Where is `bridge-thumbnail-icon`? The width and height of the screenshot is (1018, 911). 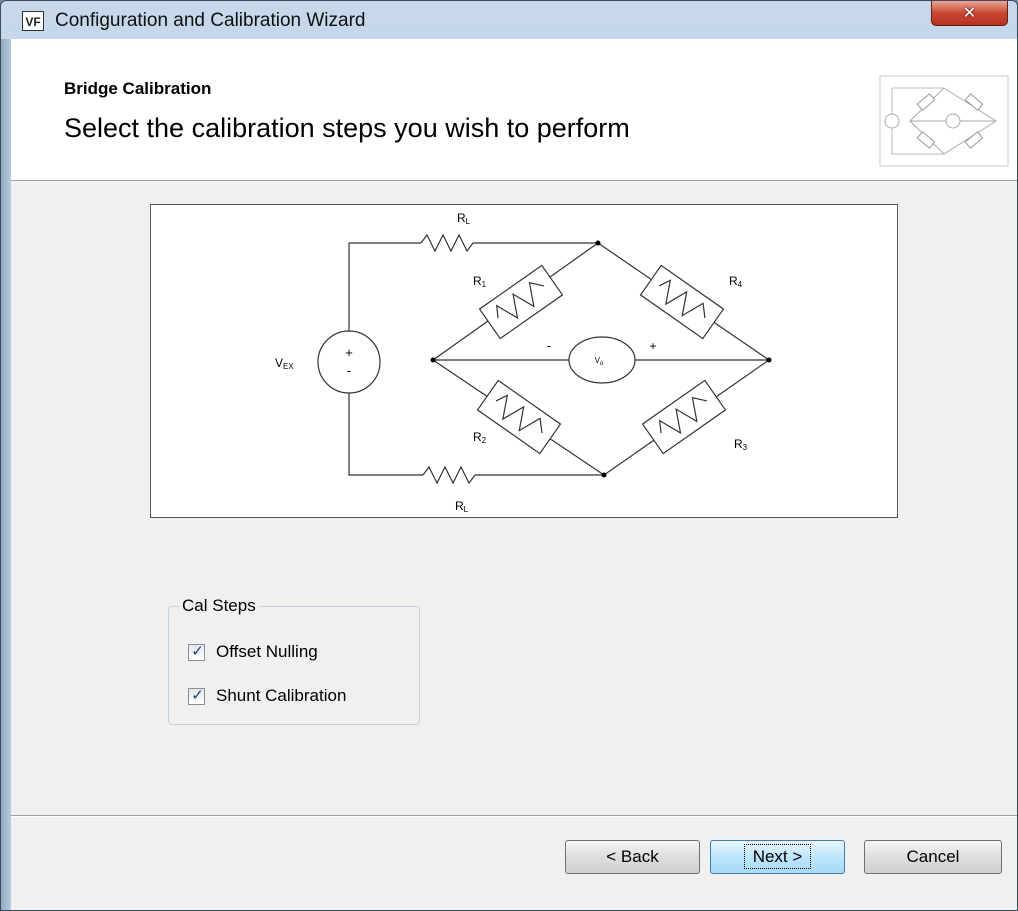
bridge-thumbnail-icon is located at coordinates (944, 121).